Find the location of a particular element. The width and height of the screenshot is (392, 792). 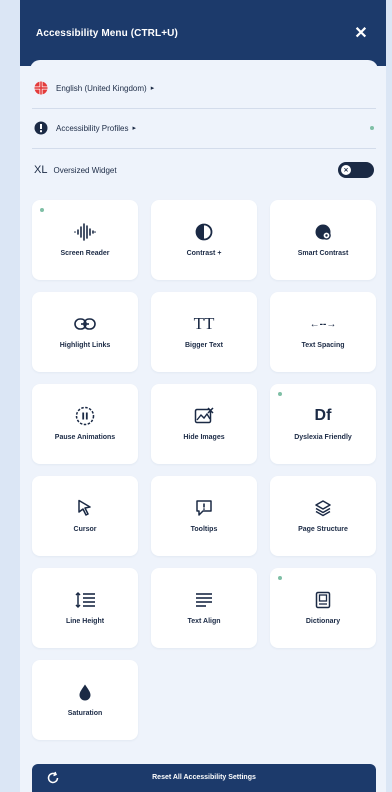

tile-label: Dictionary is located at coordinates (323, 621).